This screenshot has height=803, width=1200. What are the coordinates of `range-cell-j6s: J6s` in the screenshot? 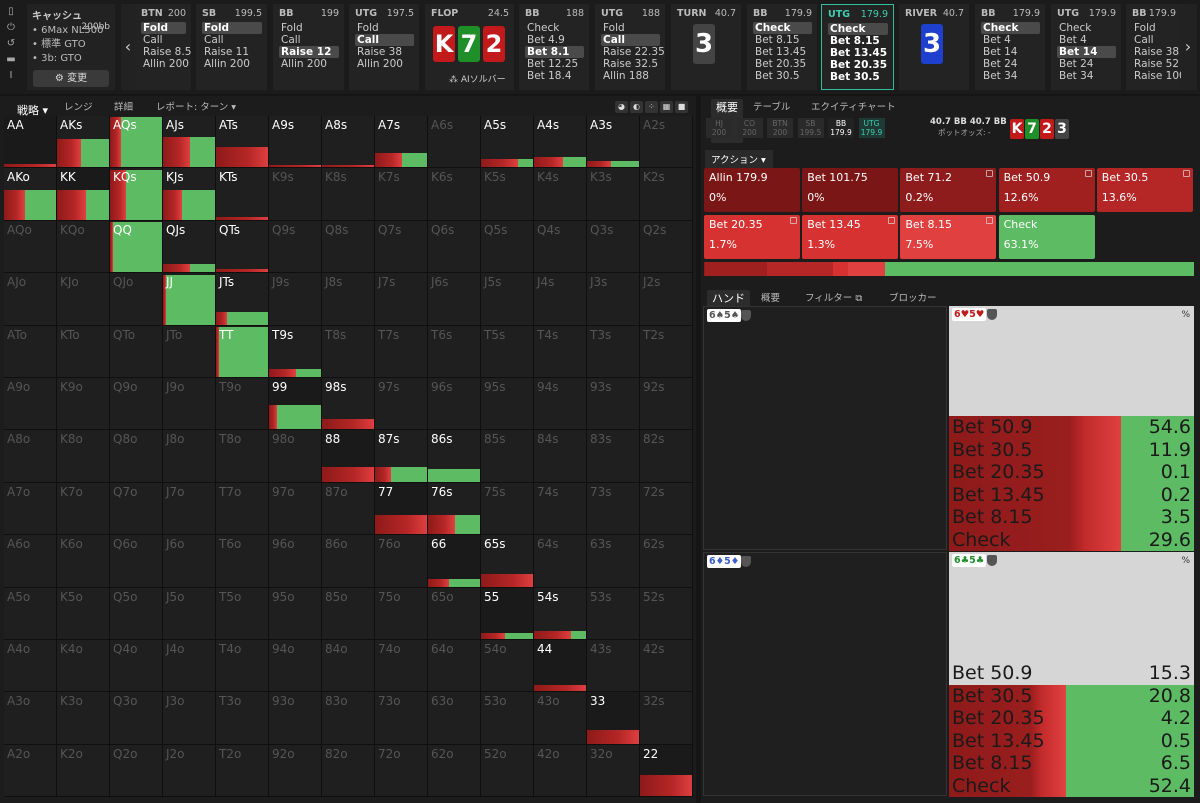 It's located at (454, 299).